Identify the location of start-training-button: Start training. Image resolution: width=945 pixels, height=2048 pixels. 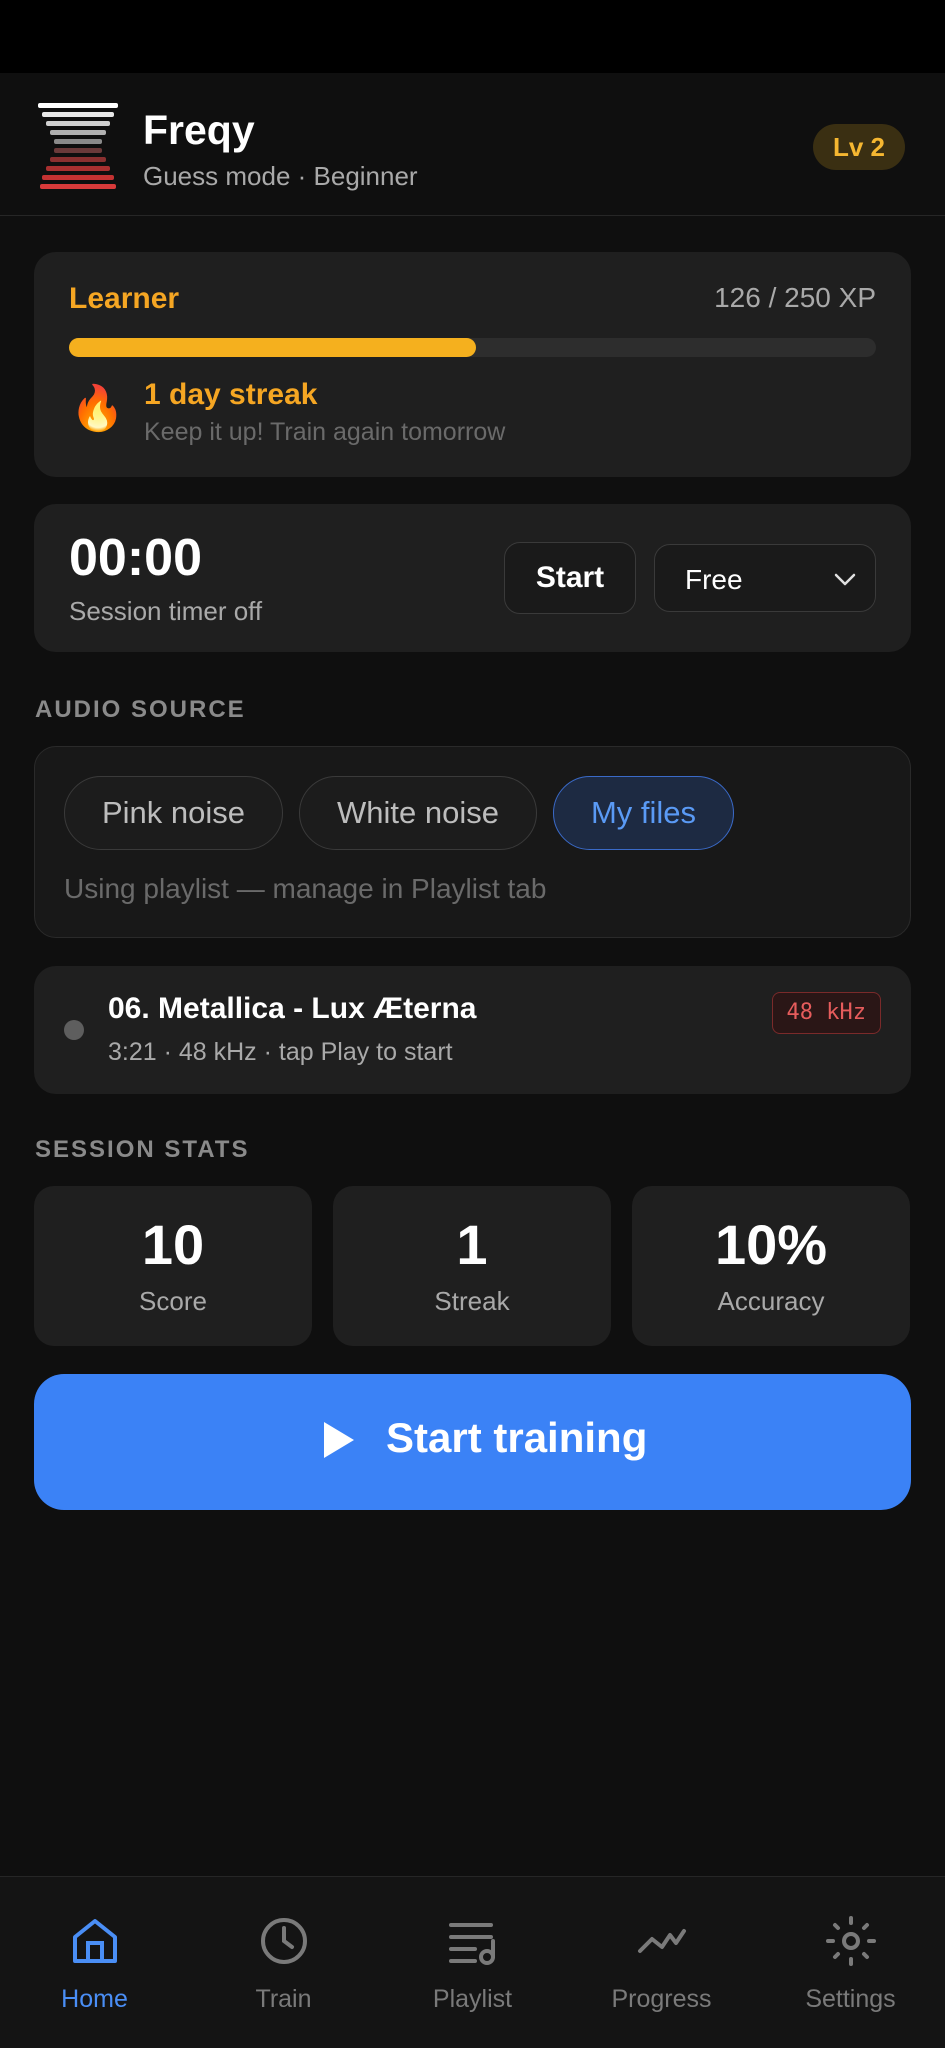
(472, 1442).